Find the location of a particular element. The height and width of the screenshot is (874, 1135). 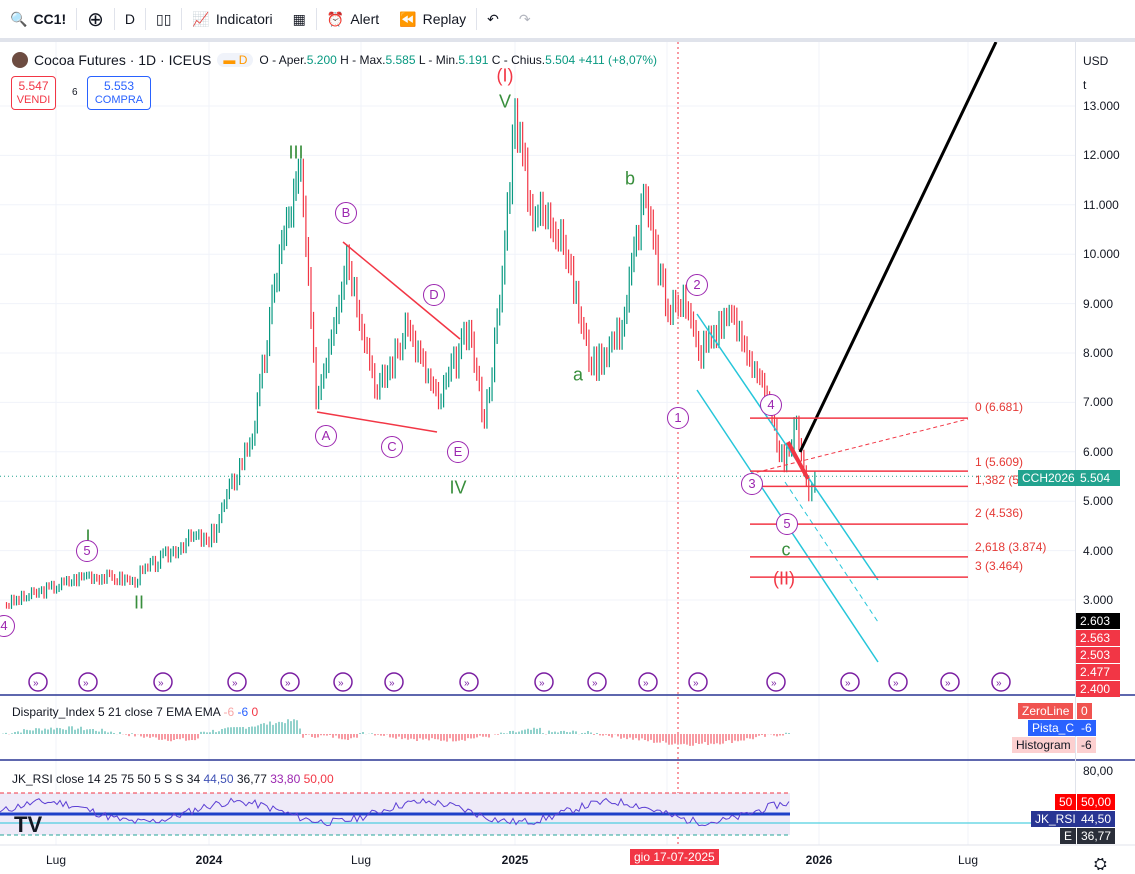

fib-level-label: 1 (5.609) is located at coordinates (999, 462).